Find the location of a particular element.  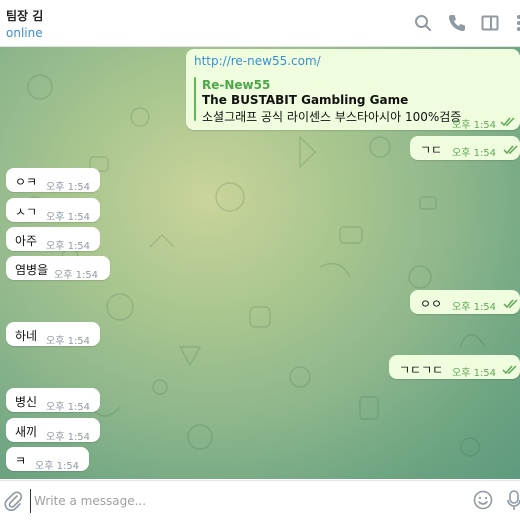

message-text: ㅇㅇ is located at coordinates (431, 304).